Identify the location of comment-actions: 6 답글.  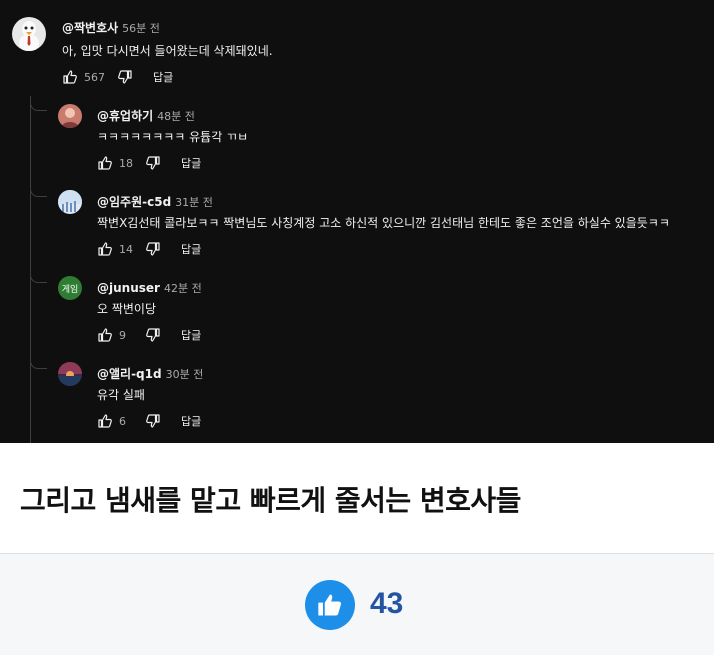
(149, 421).